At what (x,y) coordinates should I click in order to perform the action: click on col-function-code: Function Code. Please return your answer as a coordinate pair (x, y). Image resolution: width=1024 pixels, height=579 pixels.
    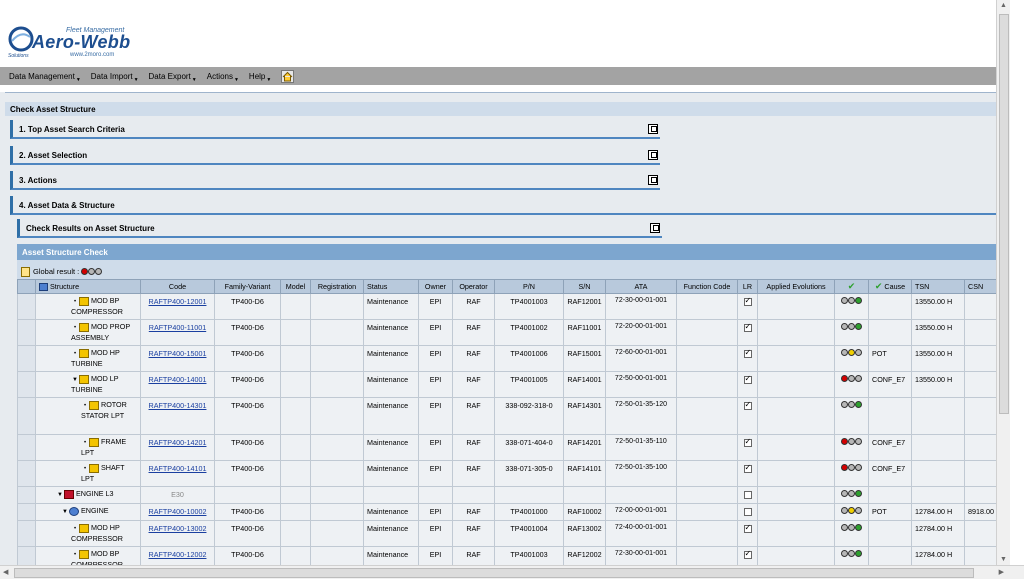
    Looking at the image, I should click on (707, 286).